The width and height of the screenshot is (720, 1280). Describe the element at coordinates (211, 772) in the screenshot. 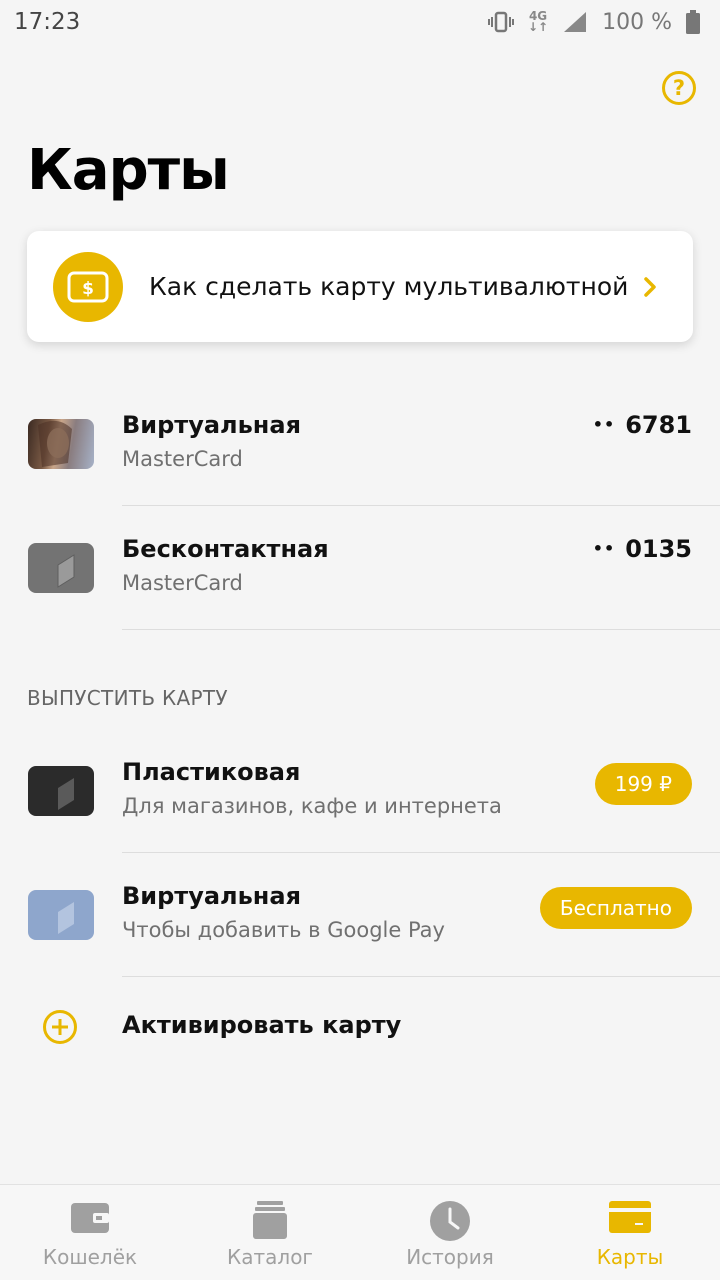

I see `item-title: Пластиковая` at that location.